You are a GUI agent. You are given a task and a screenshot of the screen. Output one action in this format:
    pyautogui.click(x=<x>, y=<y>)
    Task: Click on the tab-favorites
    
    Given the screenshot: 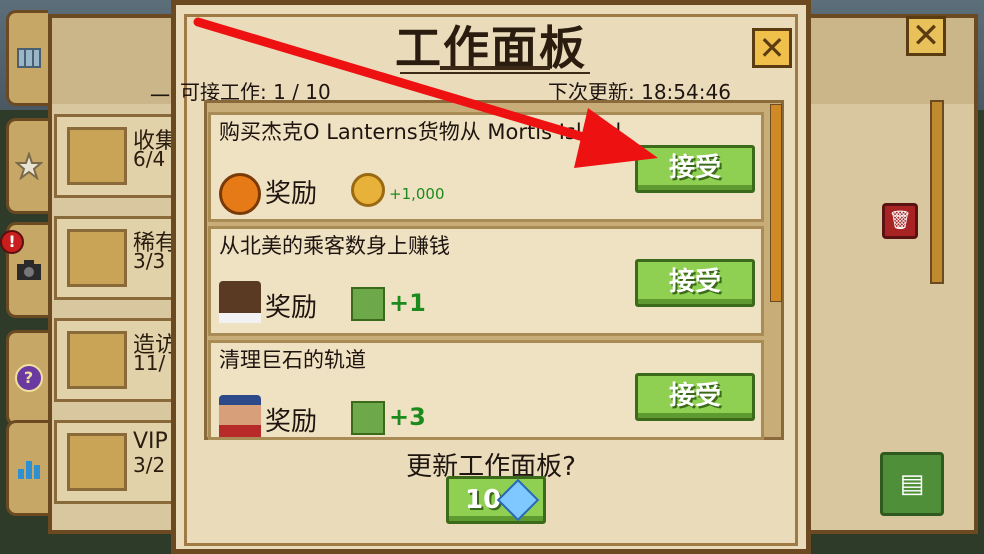 What is the action you would take?
    pyautogui.click(x=27, y=166)
    